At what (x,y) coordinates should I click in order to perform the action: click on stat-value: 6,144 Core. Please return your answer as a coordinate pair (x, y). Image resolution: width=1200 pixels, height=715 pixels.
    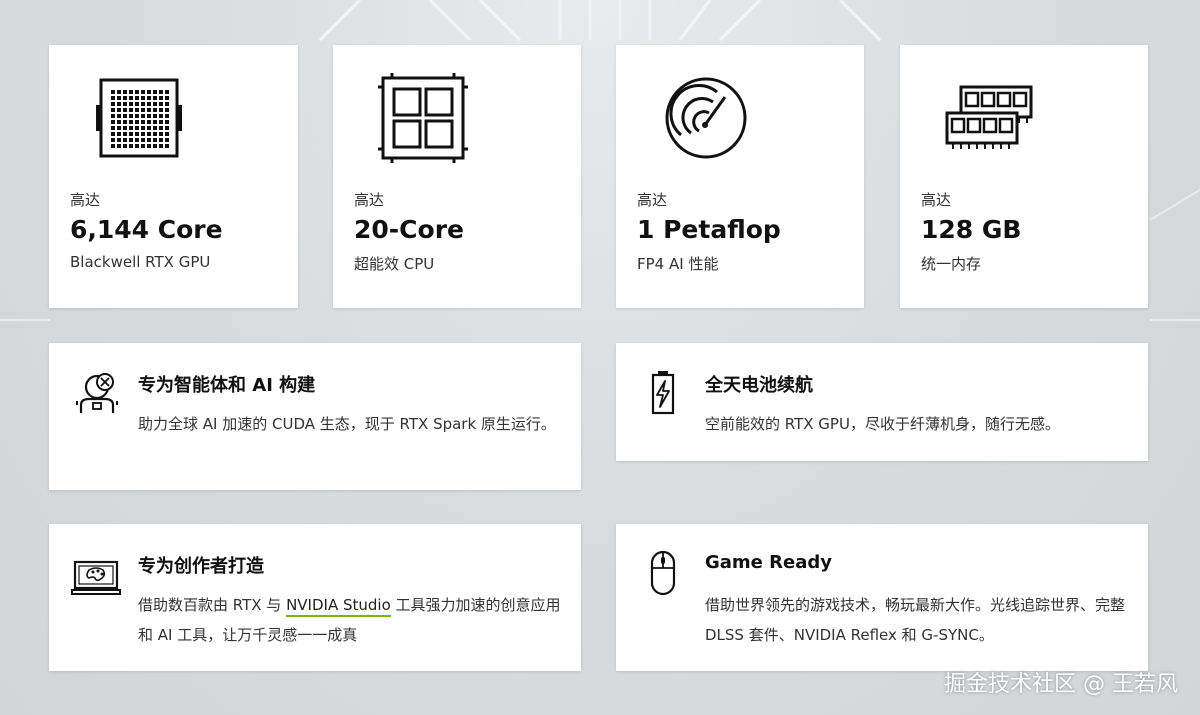
    Looking at the image, I should click on (146, 229).